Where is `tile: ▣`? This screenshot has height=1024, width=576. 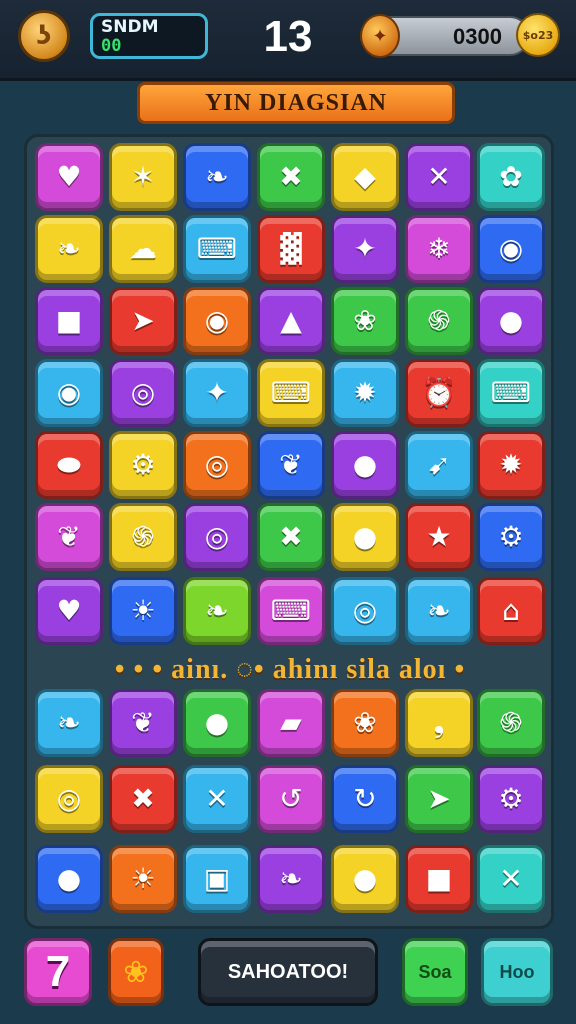 tile: ▣ is located at coordinates (217, 879).